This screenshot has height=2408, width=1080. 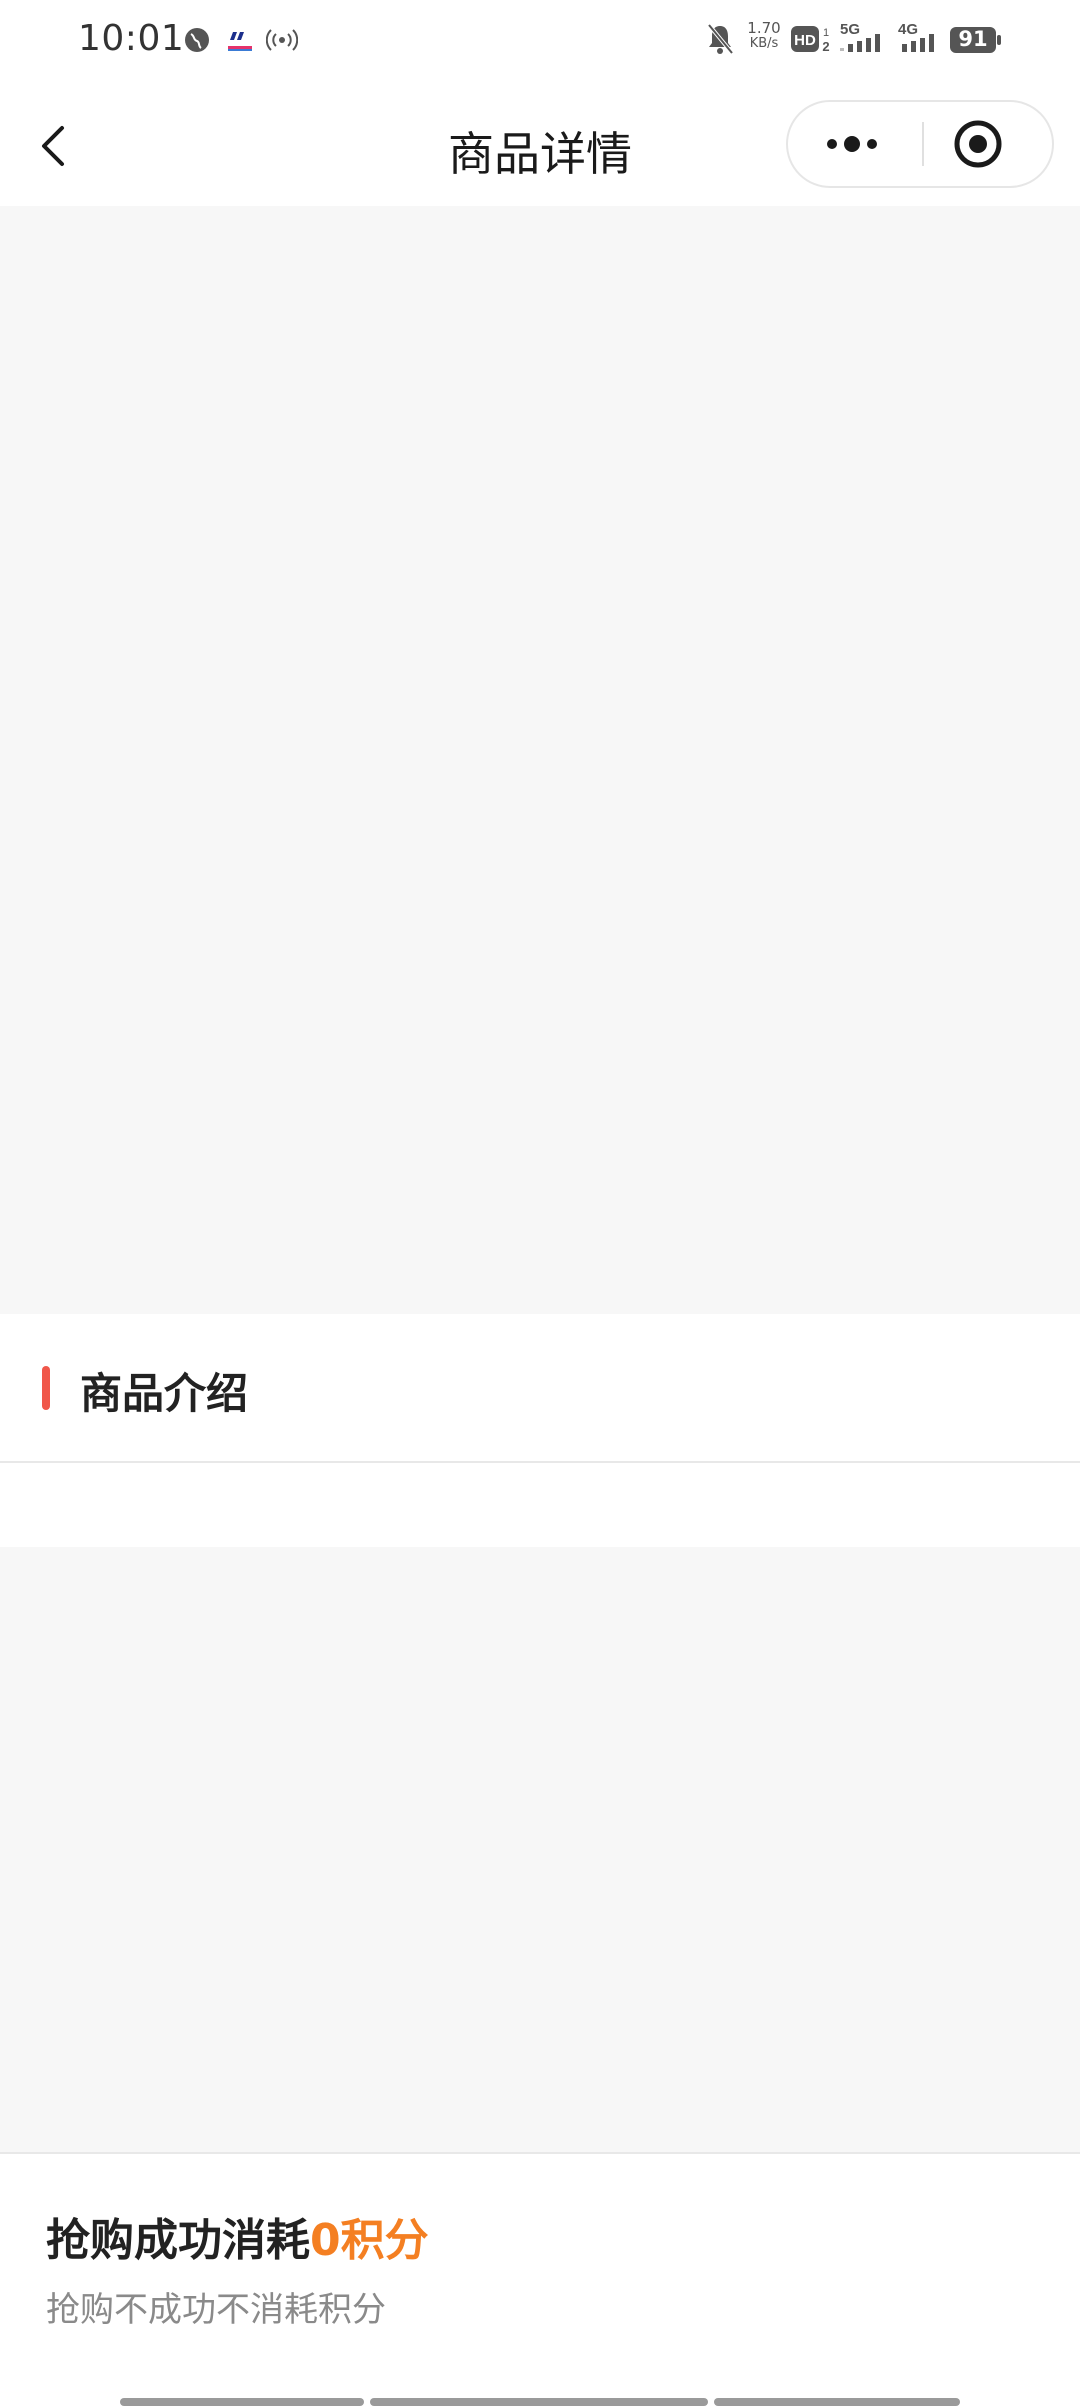 What do you see at coordinates (540, 1388) in the screenshot?
I see `section-header: 商品介绍` at bounding box center [540, 1388].